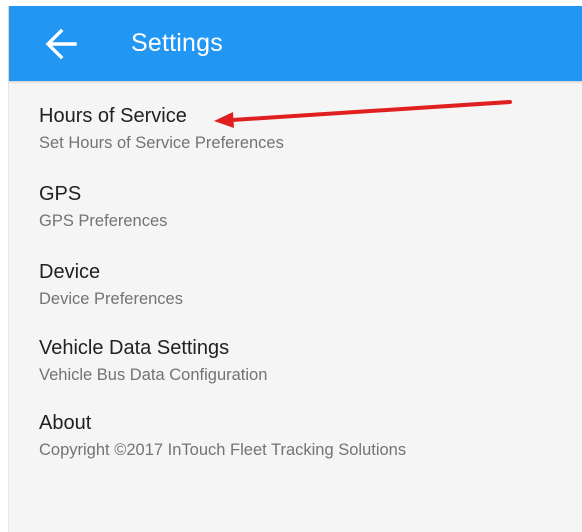 The image size is (582, 532). I want to click on pref-summary: Device Preferences, so click(111, 299).